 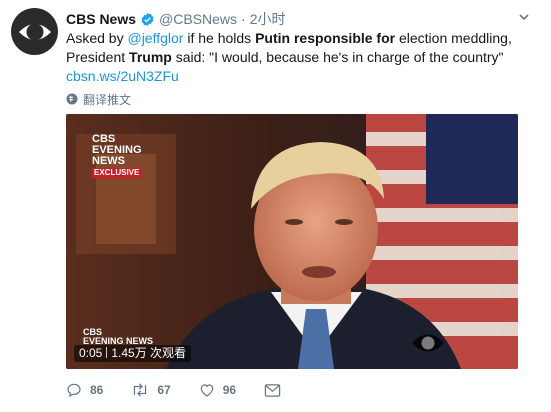 What do you see at coordinates (155, 38) in the screenshot?
I see `mention-link: @jeffglor` at bounding box center [155, 38].